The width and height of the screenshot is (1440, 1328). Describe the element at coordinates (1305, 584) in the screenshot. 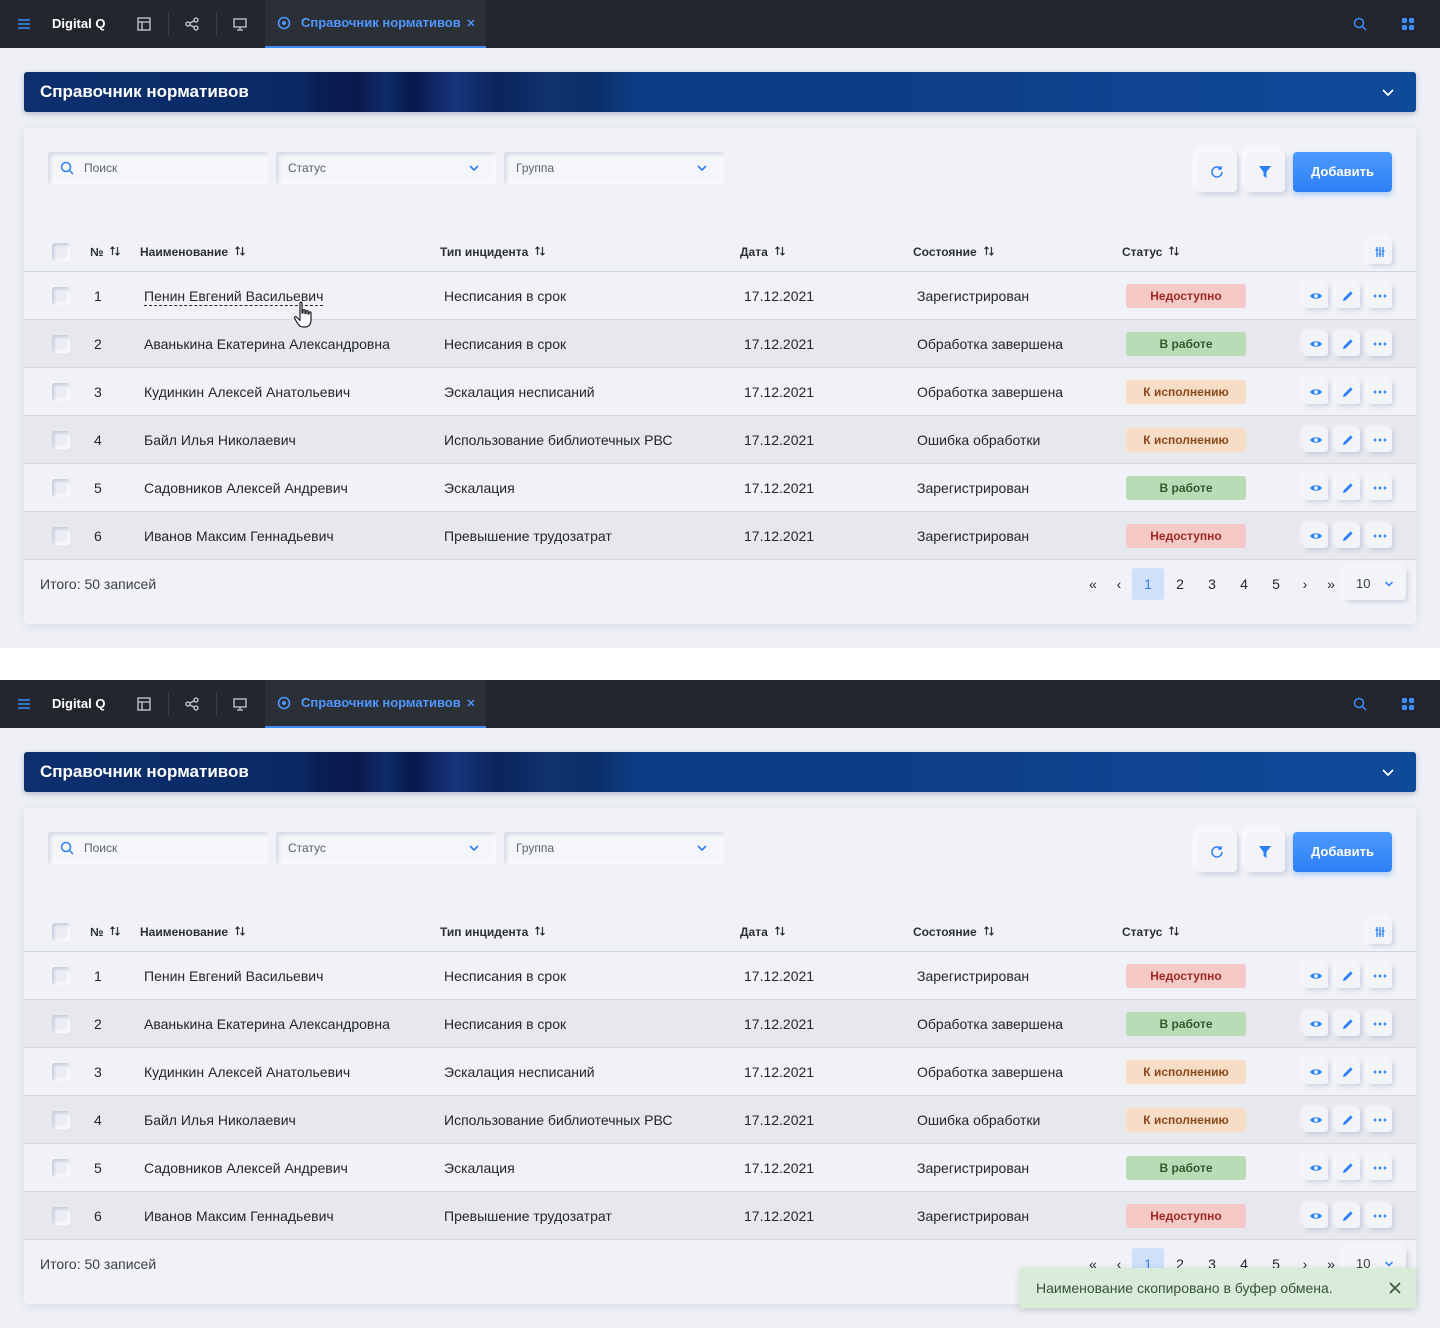

I see `next-page-button: ›` at that location.